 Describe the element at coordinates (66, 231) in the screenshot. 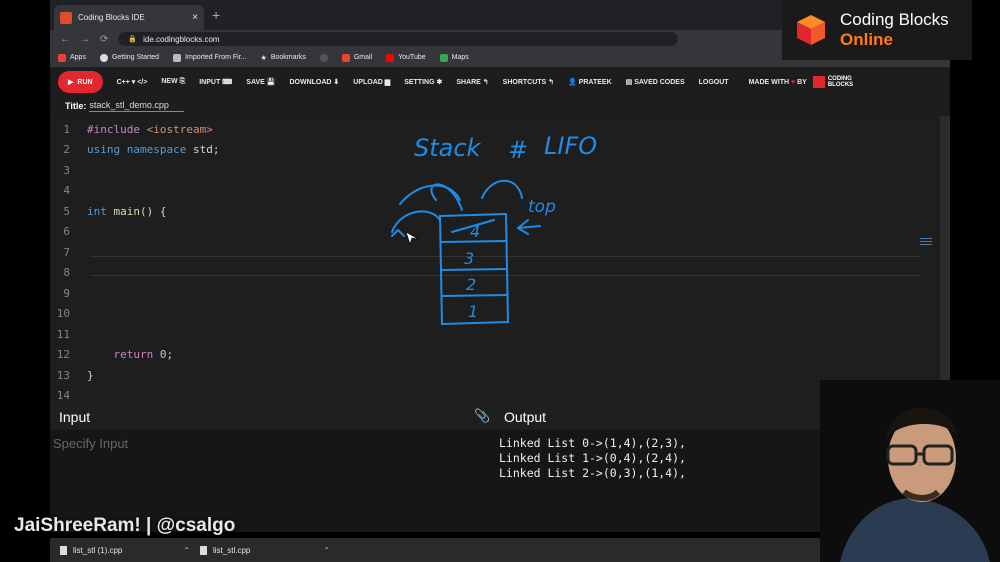

I see `line-number: 6` at that location.